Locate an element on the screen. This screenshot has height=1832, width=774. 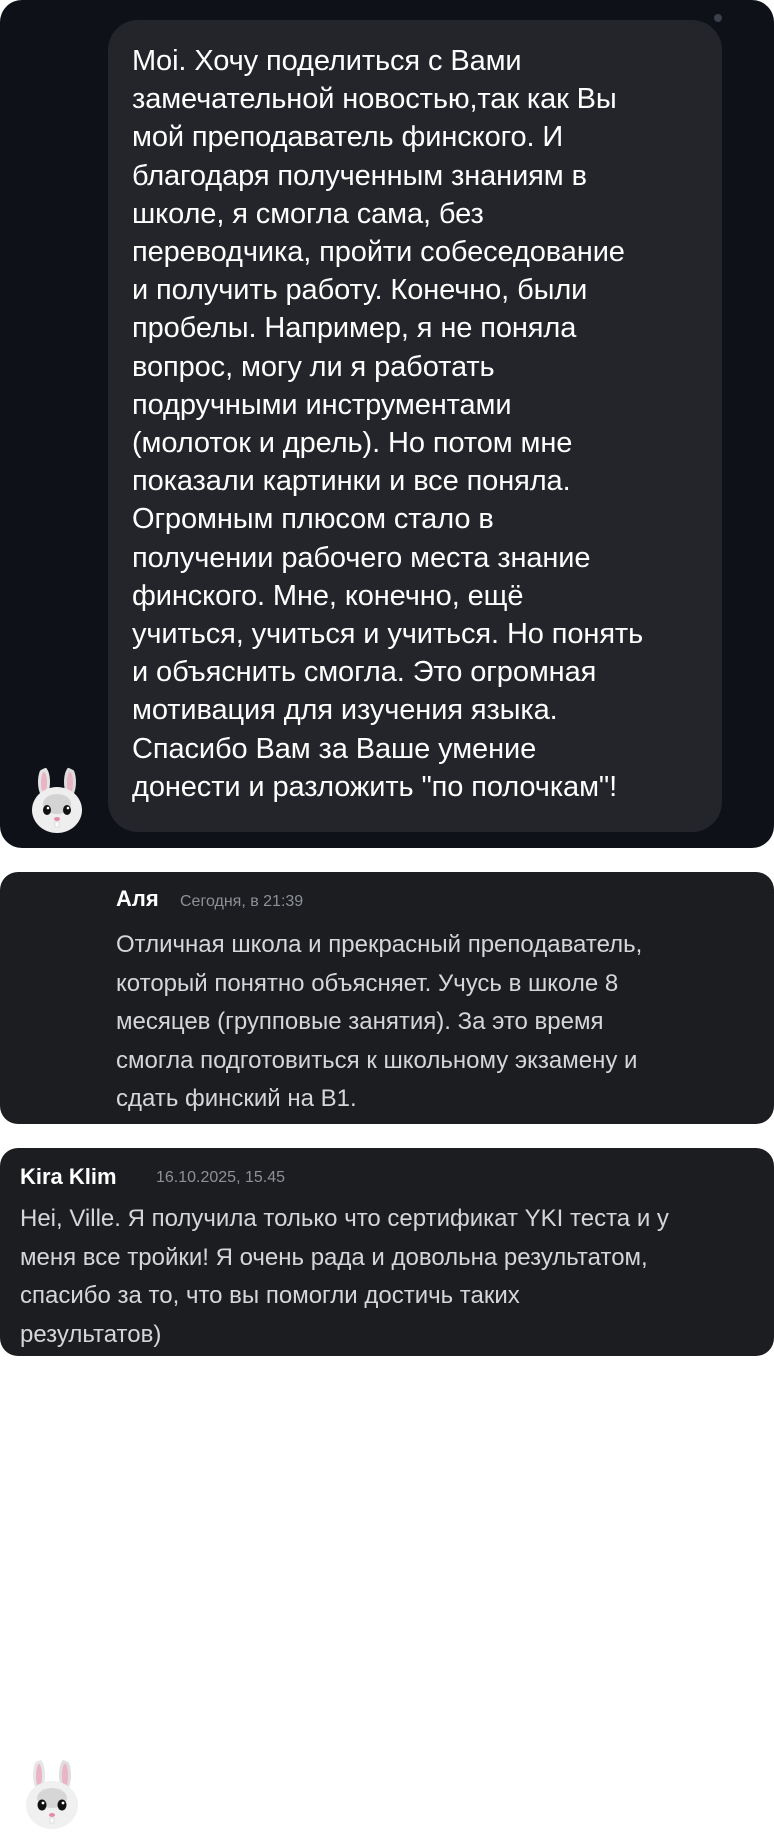
message-line: показали картинки и все поняла. is located at coordinates (351, 481).